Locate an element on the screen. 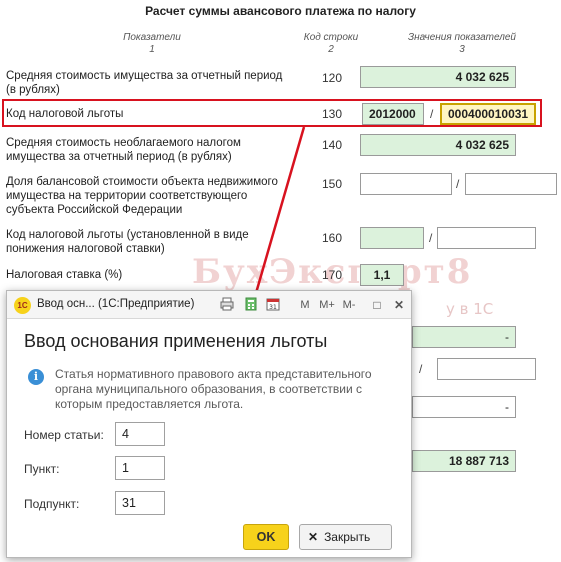 The width and height of the screenshot is (561, 562). memory-plus-icon: M+ is located at coordinates (327, 305).